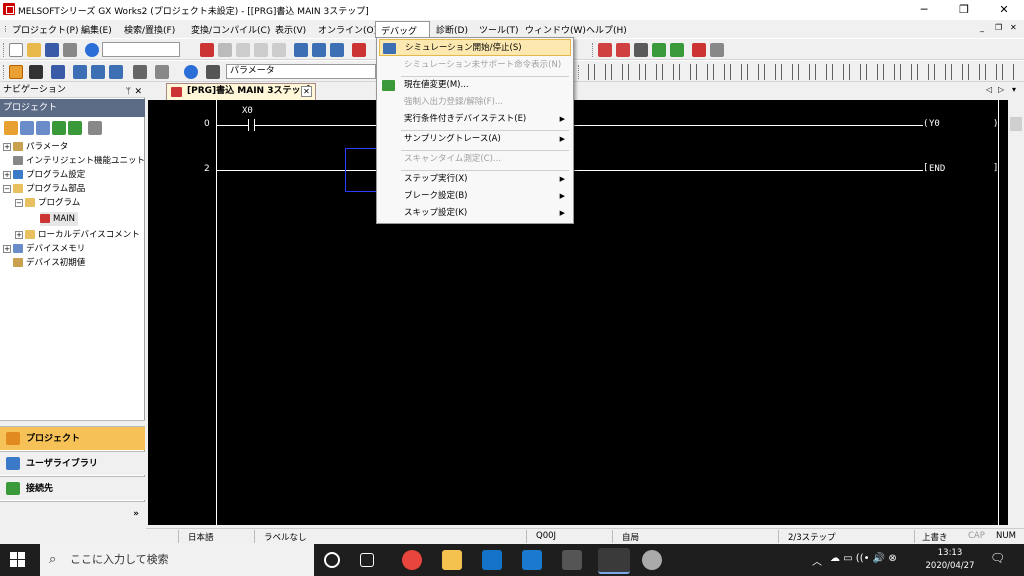  I want to click on file-explorer-icon, so click(452, 560).